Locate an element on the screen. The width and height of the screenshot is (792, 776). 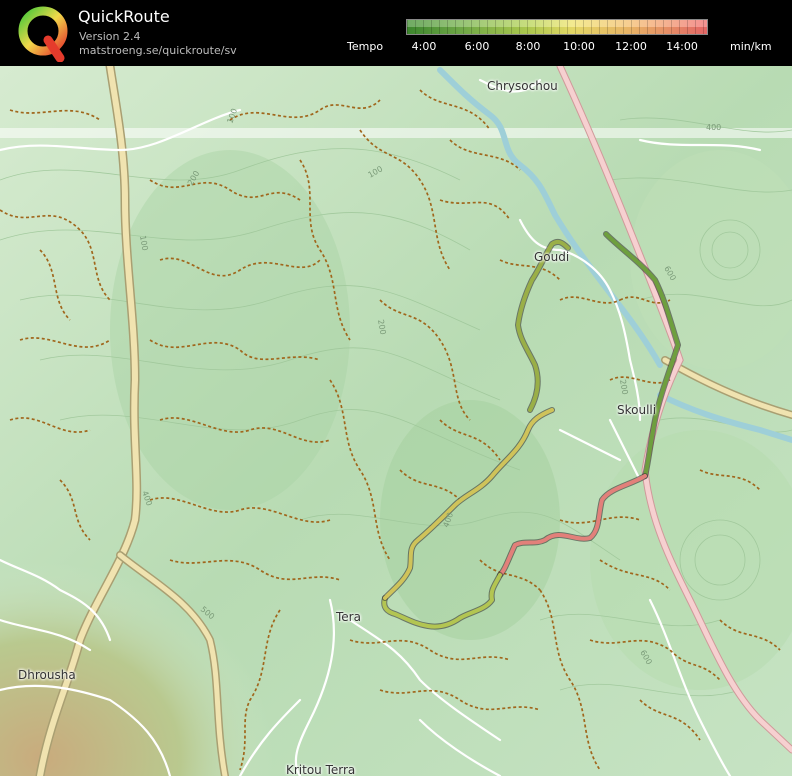
legend-tick: 4:00 is located at coordinates (424, 46).